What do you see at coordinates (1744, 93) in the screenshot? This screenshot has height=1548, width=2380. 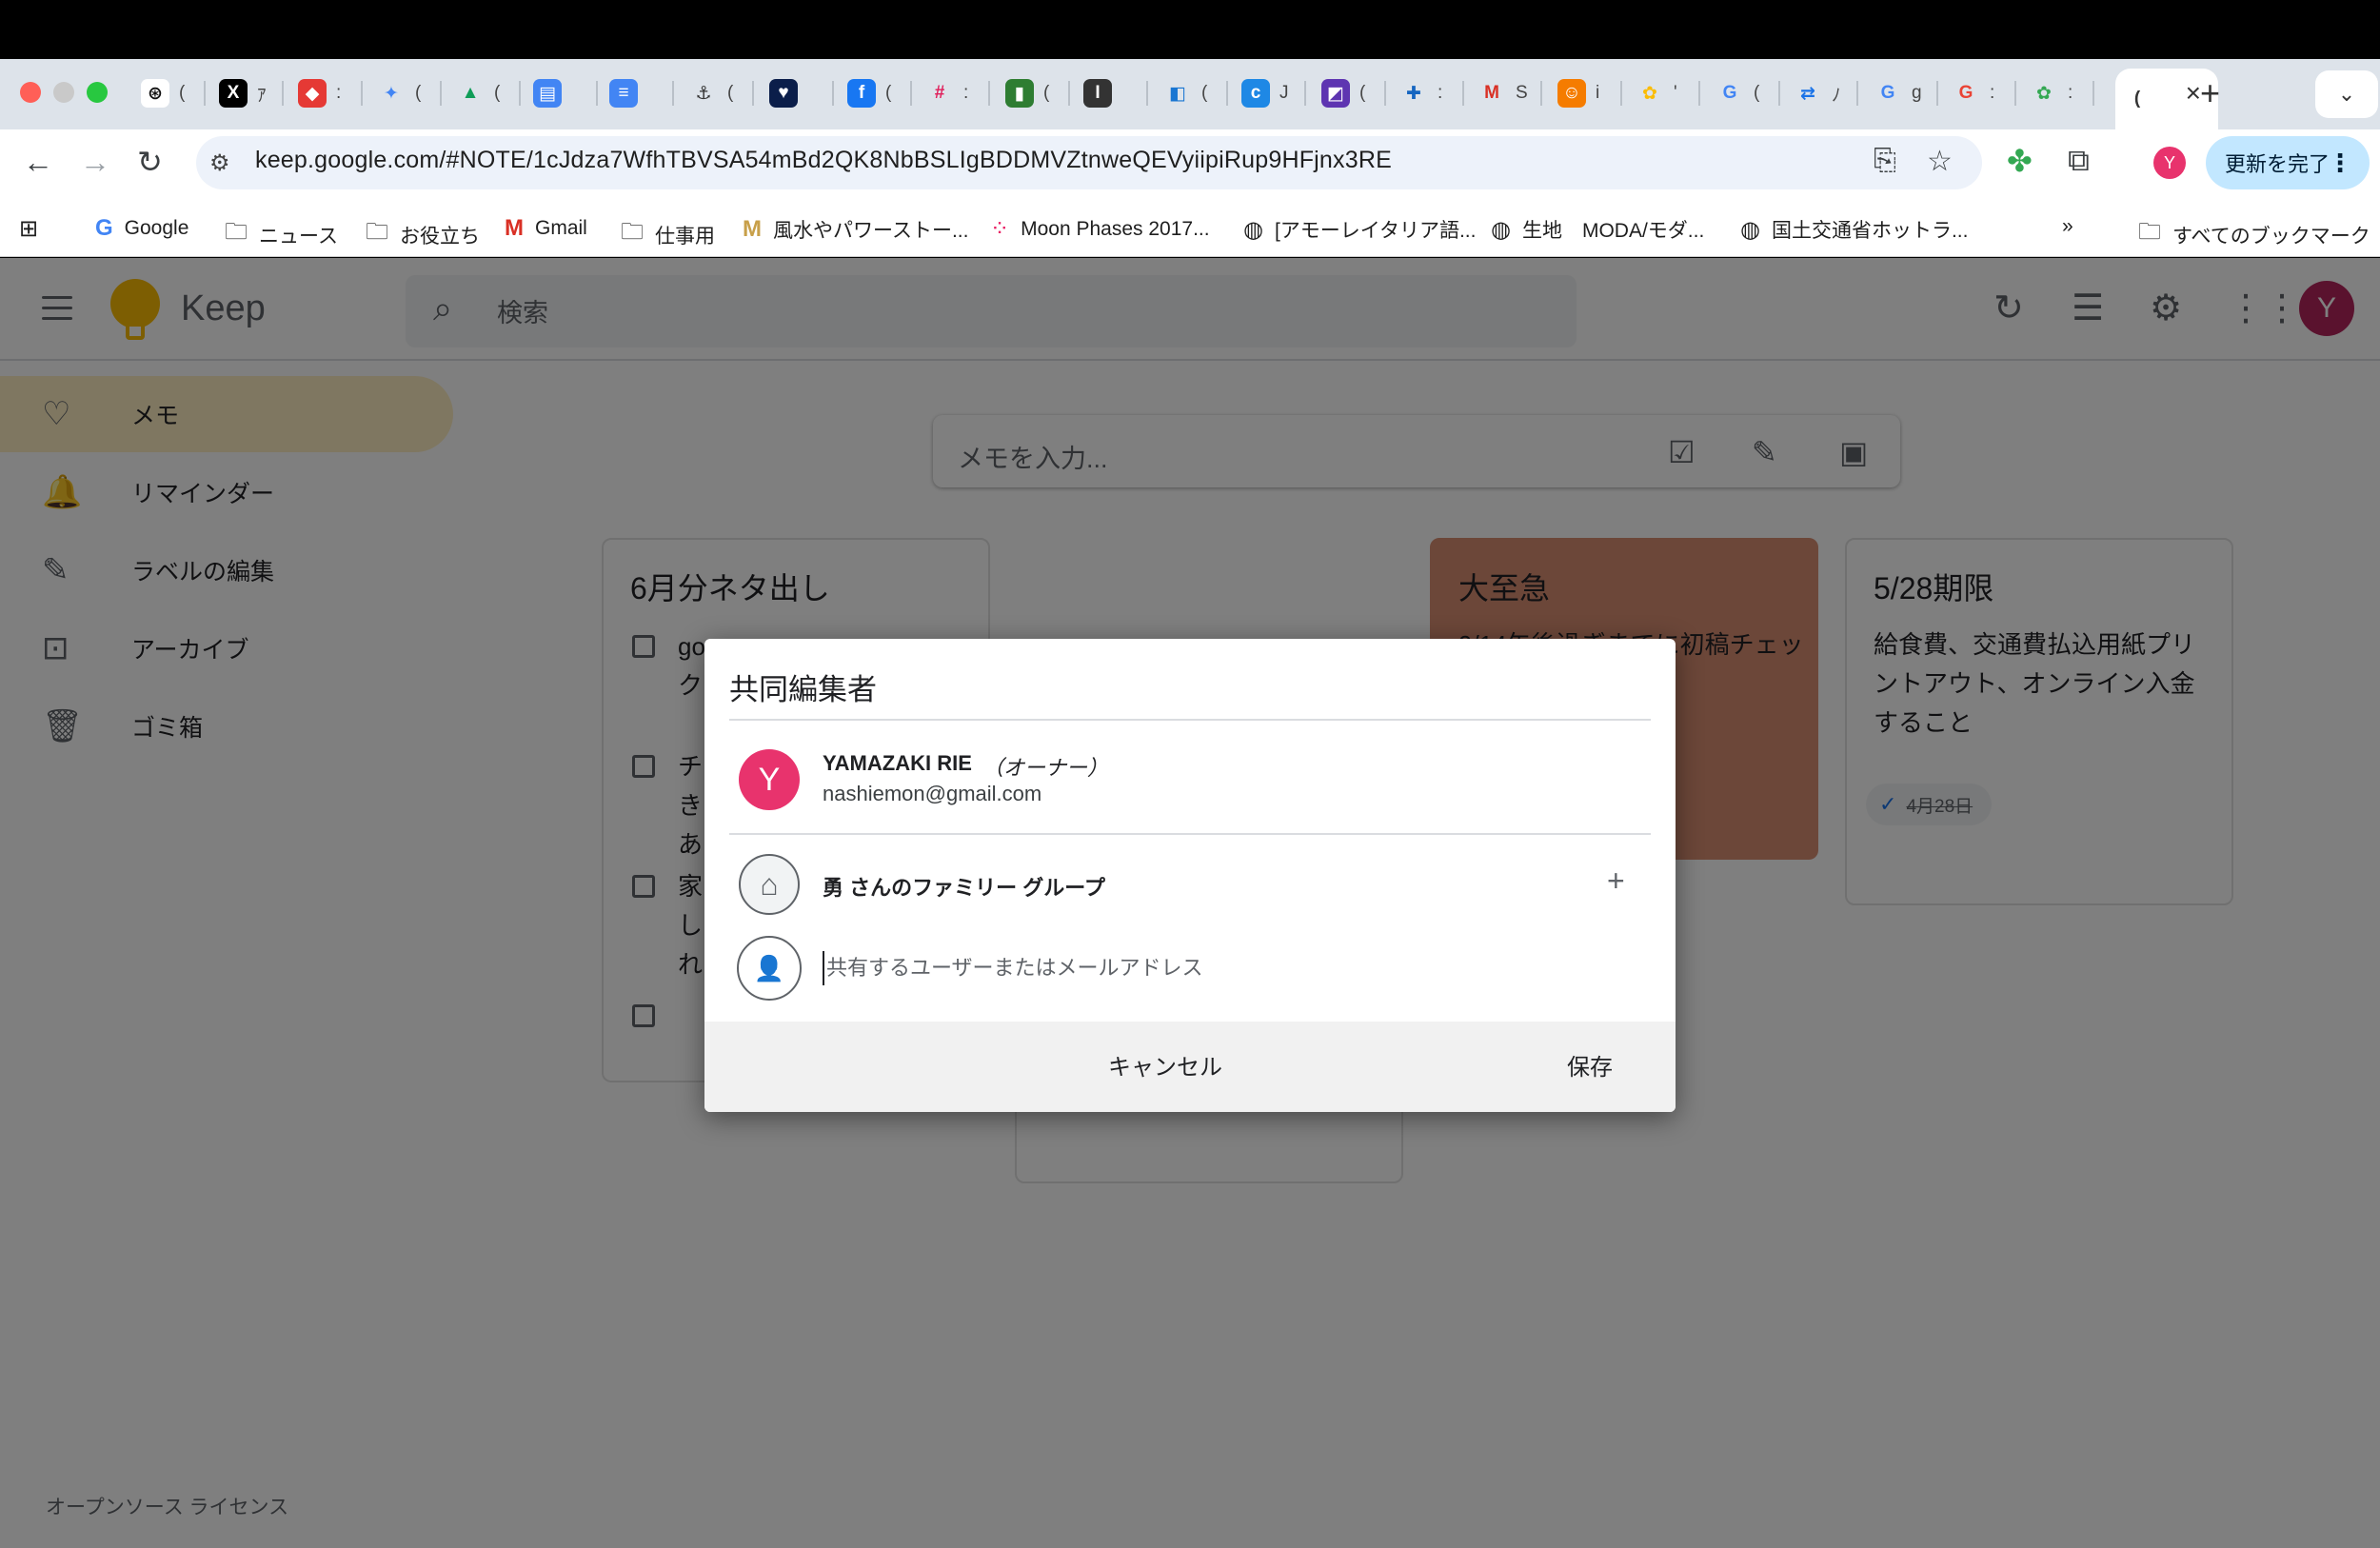 I see `browser-tab: G(` at bounding box center [1744, 93].